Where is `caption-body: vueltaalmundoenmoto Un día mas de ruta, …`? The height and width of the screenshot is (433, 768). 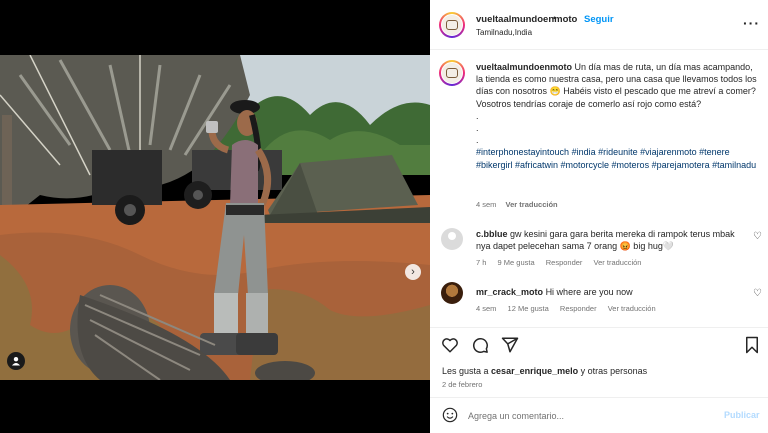 caption-body: vueltaalmundoenmoto Un día mas de ruta, … is located at coordinates (617, 116).